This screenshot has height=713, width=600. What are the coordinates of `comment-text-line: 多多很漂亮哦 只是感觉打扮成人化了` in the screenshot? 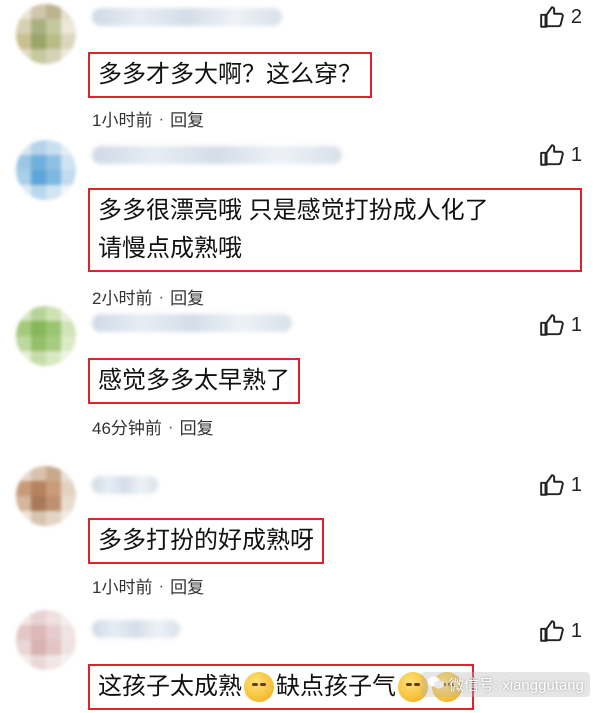 It's located at (293, 210).